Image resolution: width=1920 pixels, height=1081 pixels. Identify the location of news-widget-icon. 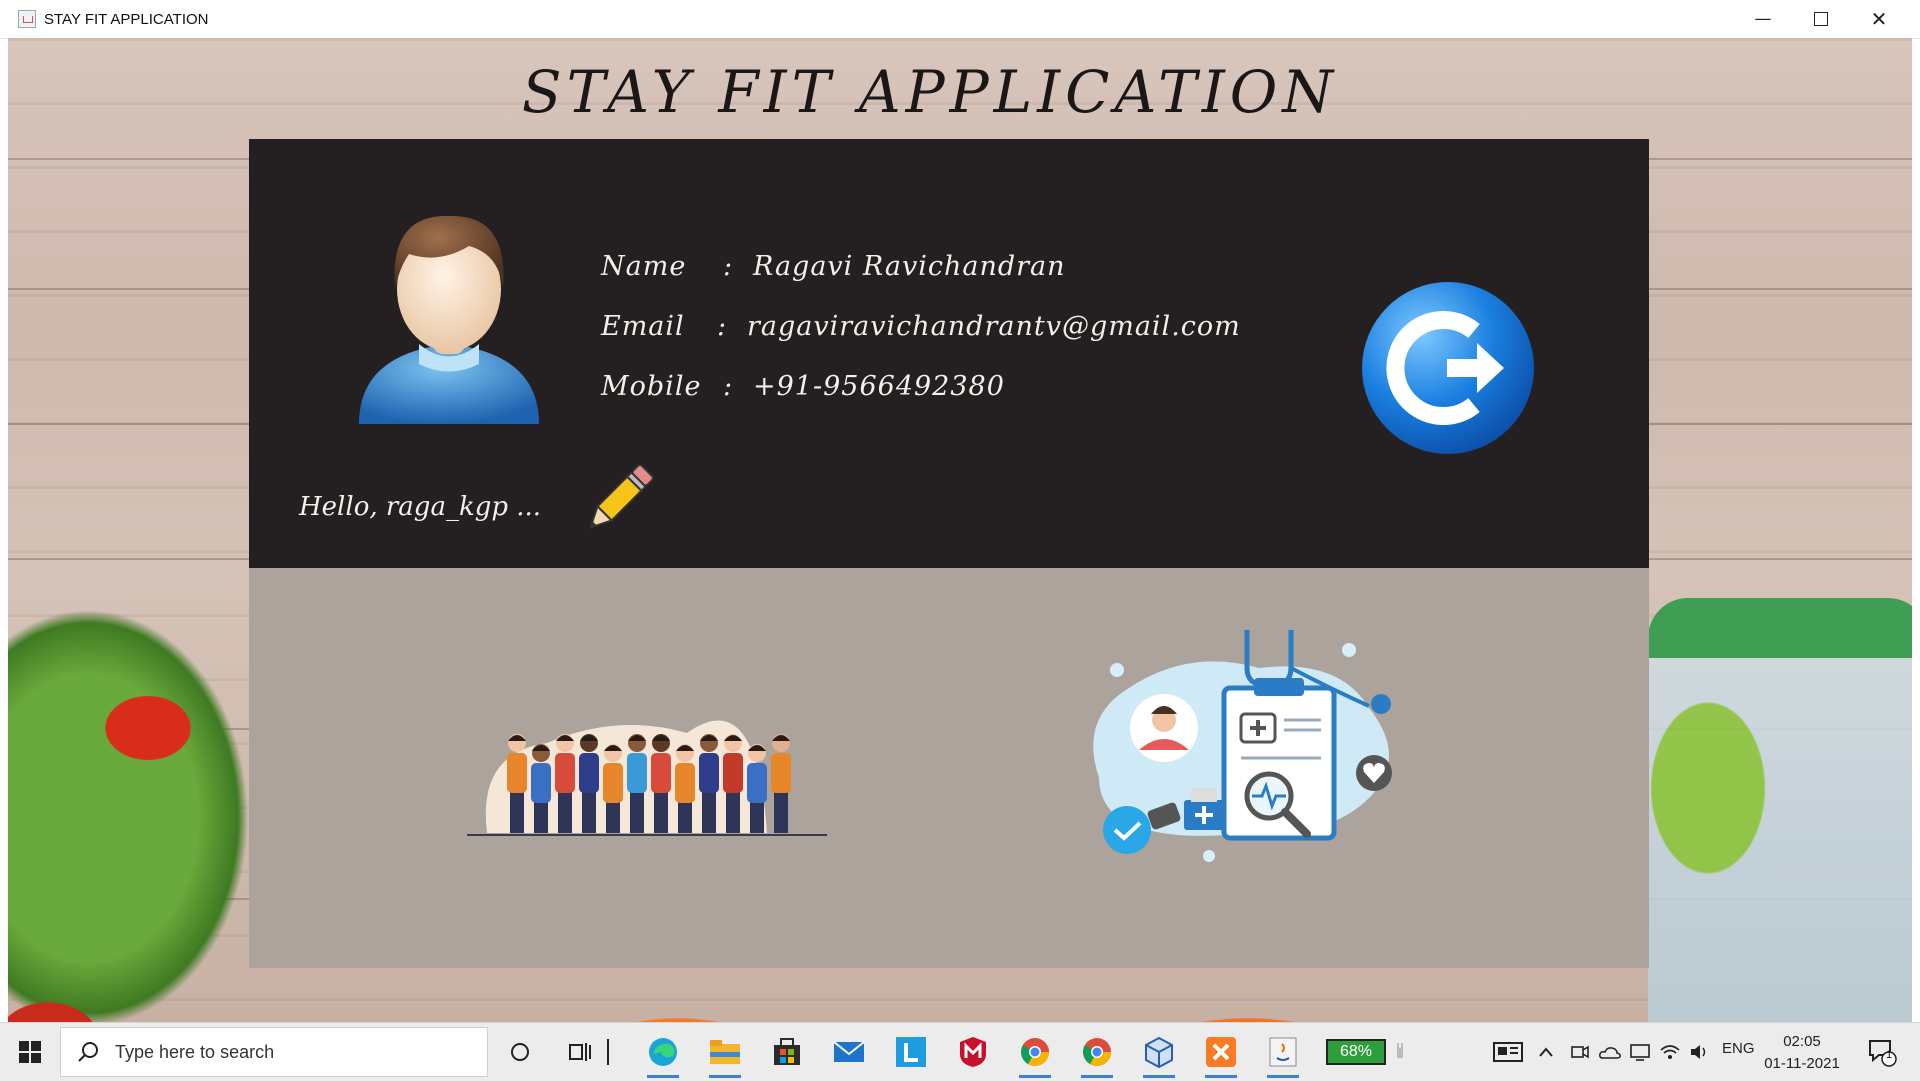
(1508, 1052).